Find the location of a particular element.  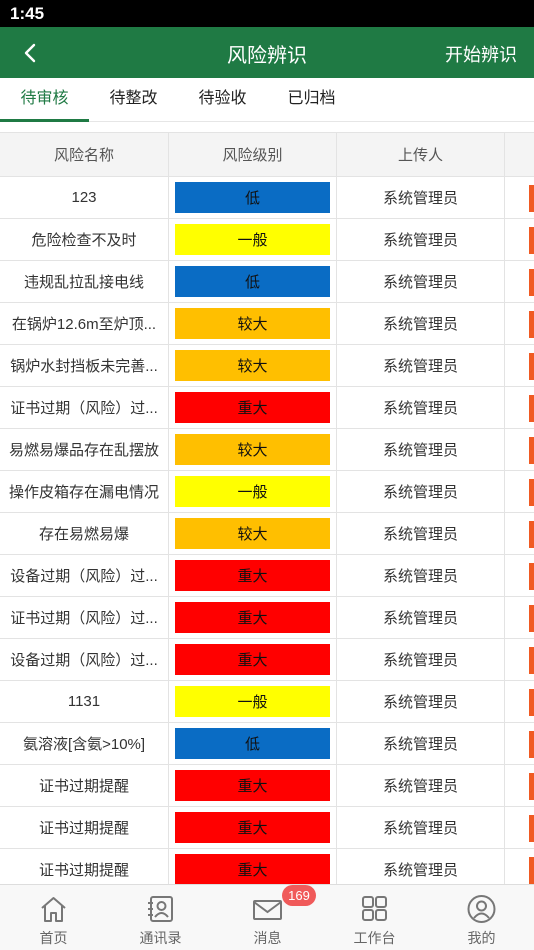

table-row: 操作皮箱存在漏电情况 一般 系统管理员 is located at coordinates (267, 492).